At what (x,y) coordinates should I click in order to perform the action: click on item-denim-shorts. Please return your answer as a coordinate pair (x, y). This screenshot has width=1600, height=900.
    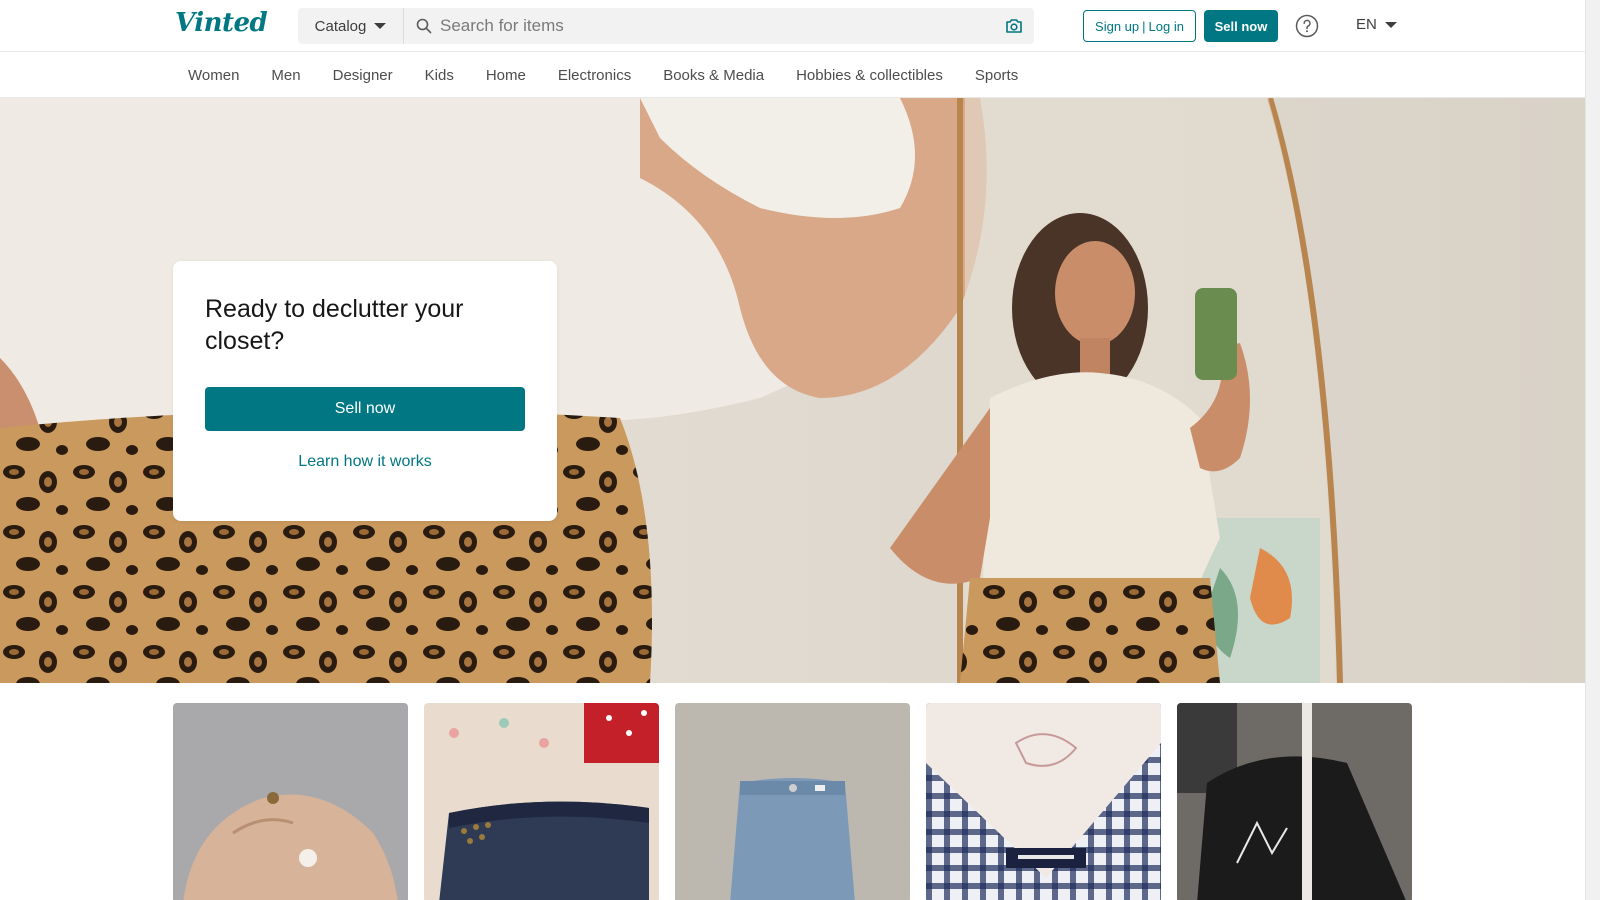
    Looking at the image, I should click on (541, 801).